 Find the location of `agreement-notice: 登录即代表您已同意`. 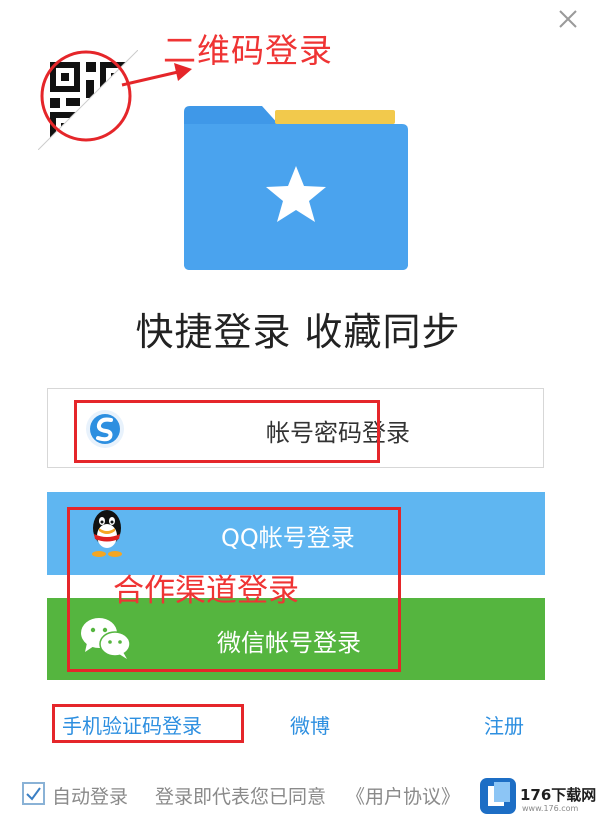

agreement-notice: 登录即代表您已同意 is located at coordinates (241, 797).